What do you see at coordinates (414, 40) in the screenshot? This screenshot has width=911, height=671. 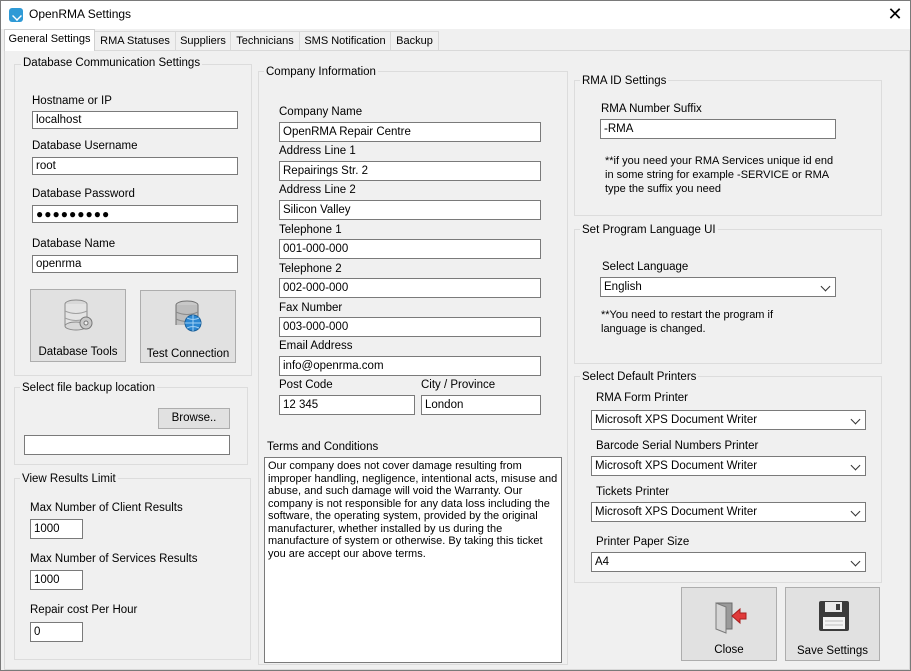 I see `tab-backup: Backup` at bounding box center [414, 40].